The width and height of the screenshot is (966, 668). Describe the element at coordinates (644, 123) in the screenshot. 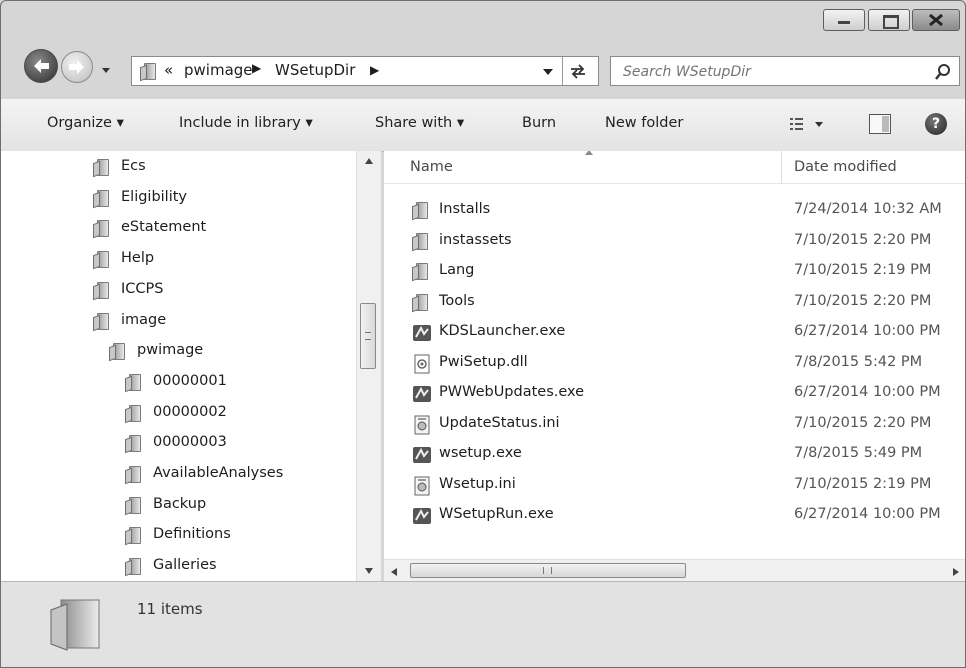

I see `new-folder-button: New folder` at that location.